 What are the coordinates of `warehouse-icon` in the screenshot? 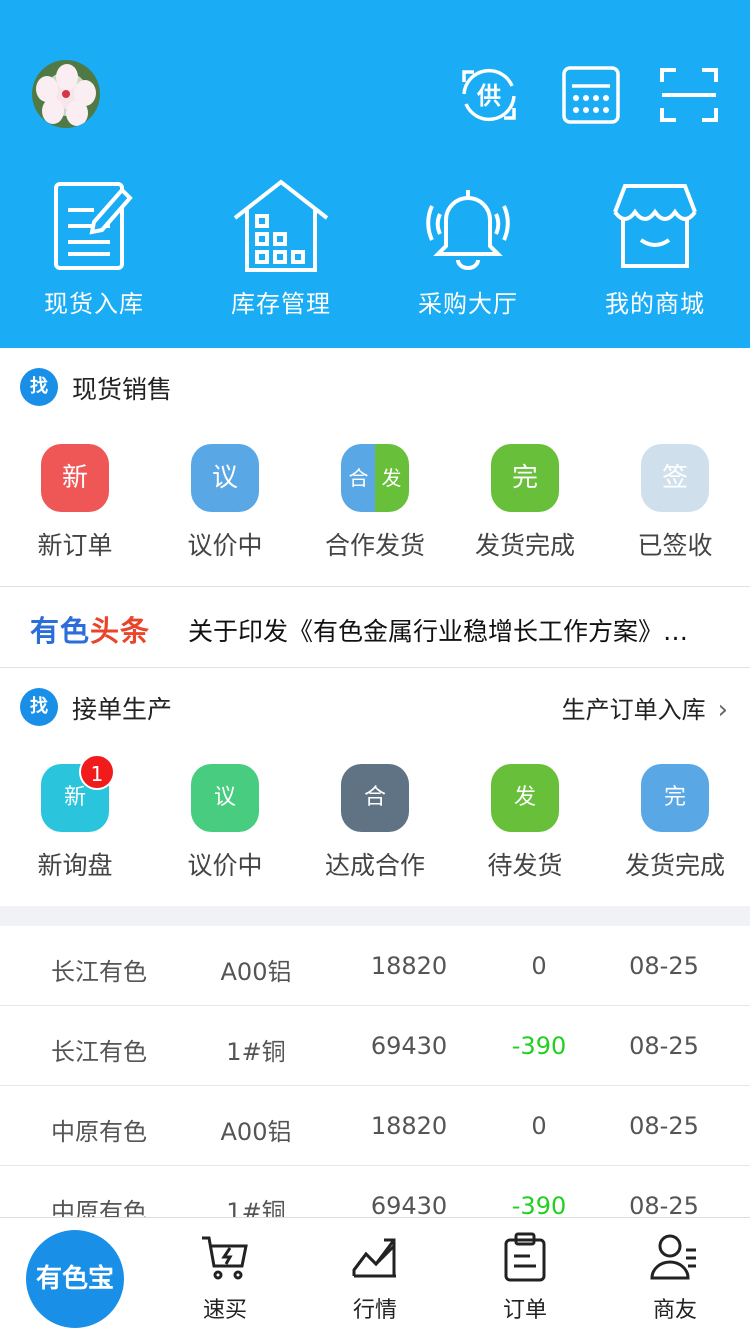 It's located at (281, 225).